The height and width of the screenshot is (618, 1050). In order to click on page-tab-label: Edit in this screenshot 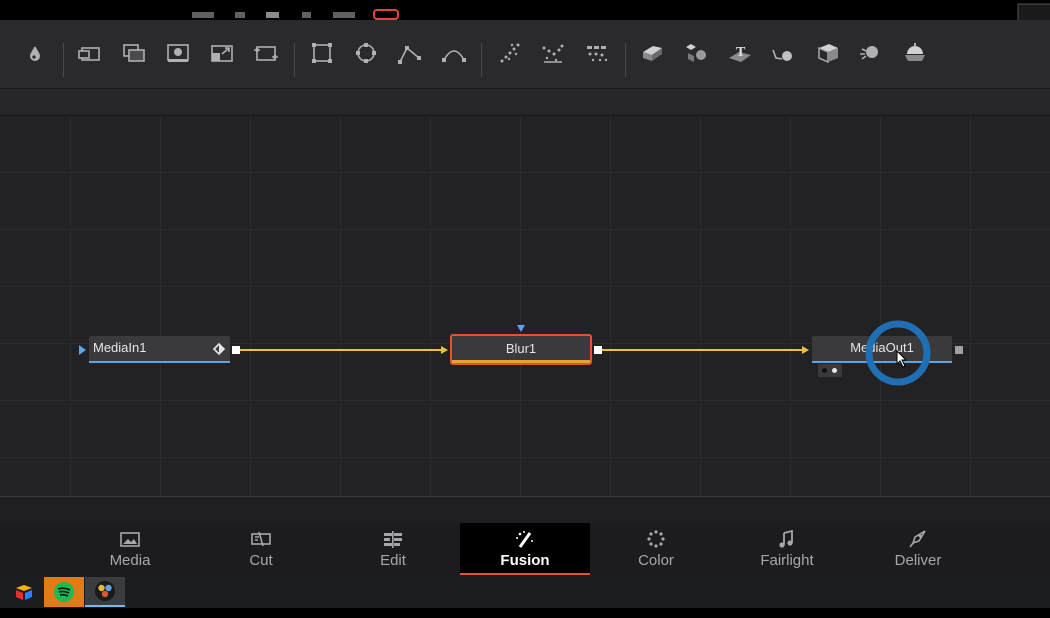, I will do `click(393, 560)`.